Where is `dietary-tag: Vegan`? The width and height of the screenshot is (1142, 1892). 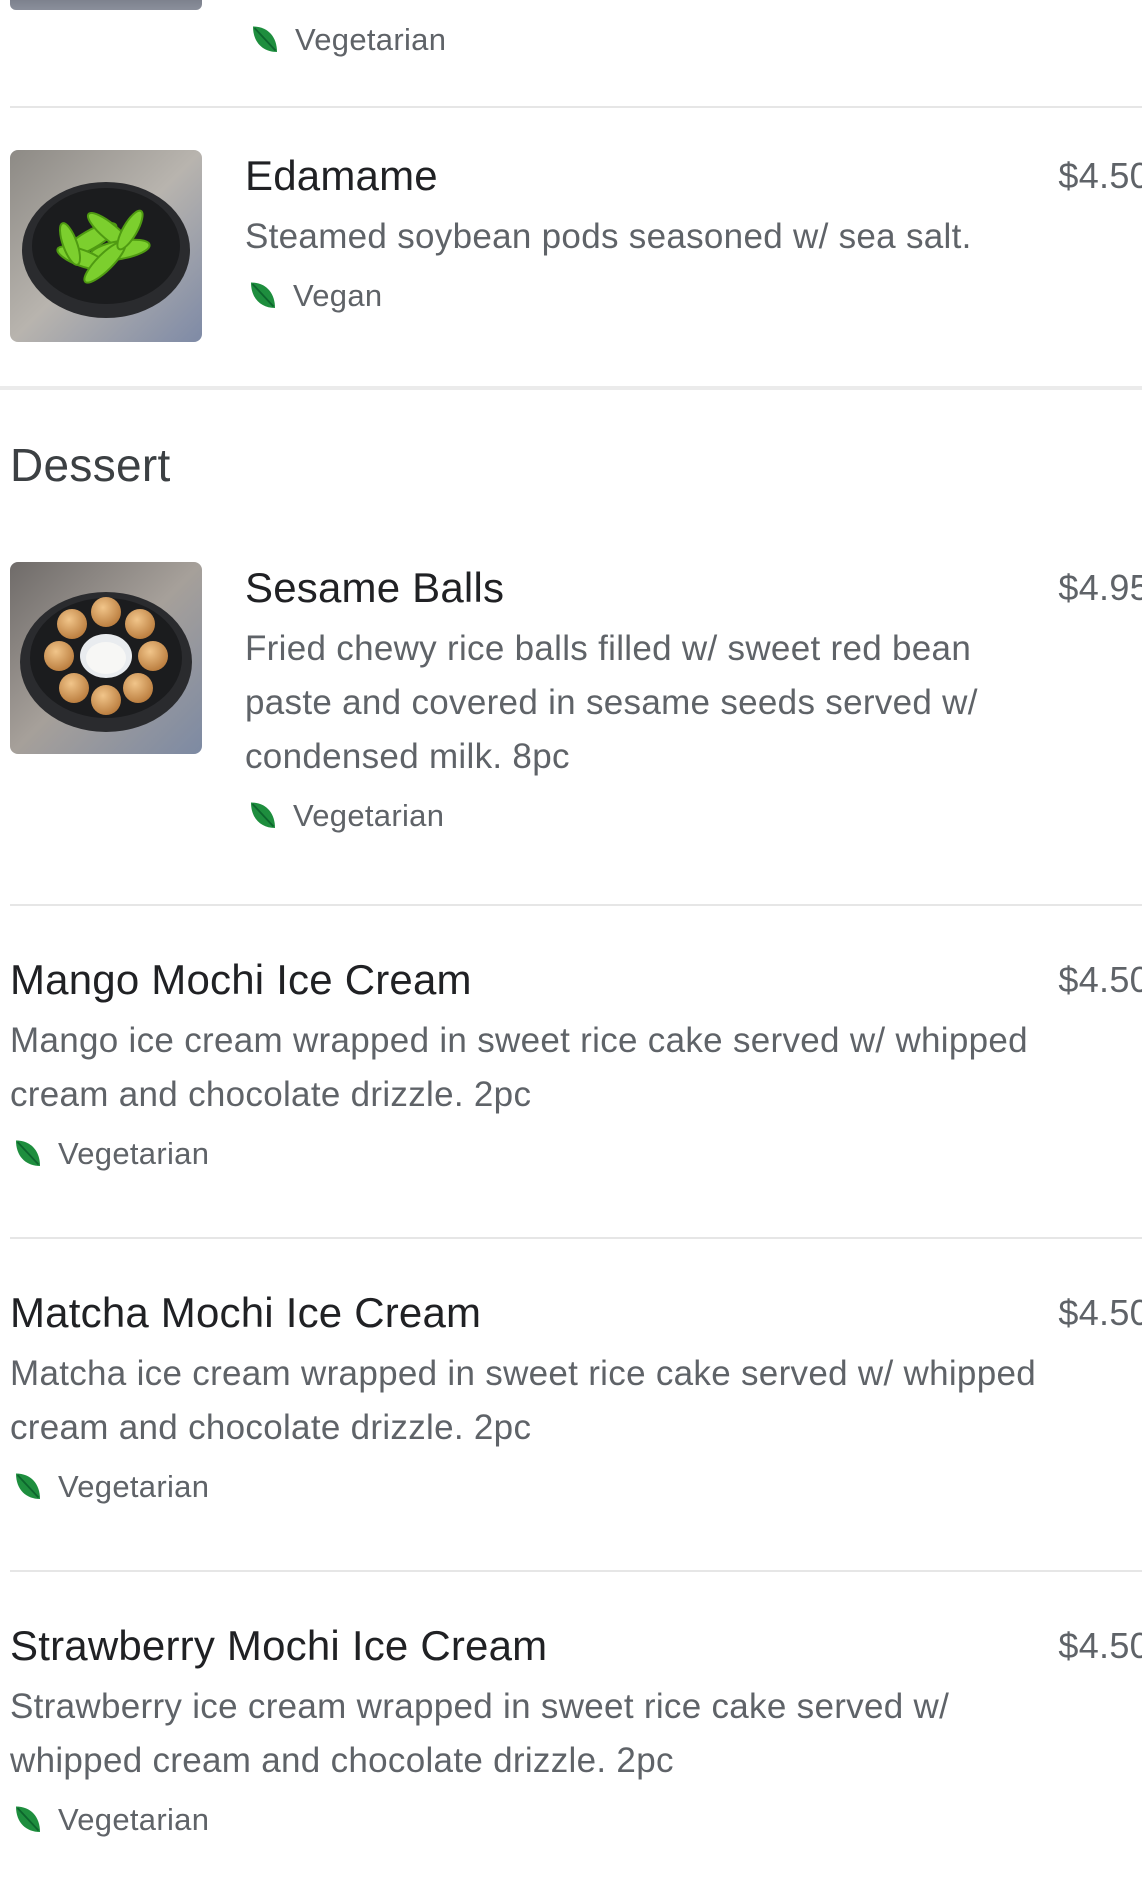 dietary-tag: Vegan is located at coordinates (643, 296).